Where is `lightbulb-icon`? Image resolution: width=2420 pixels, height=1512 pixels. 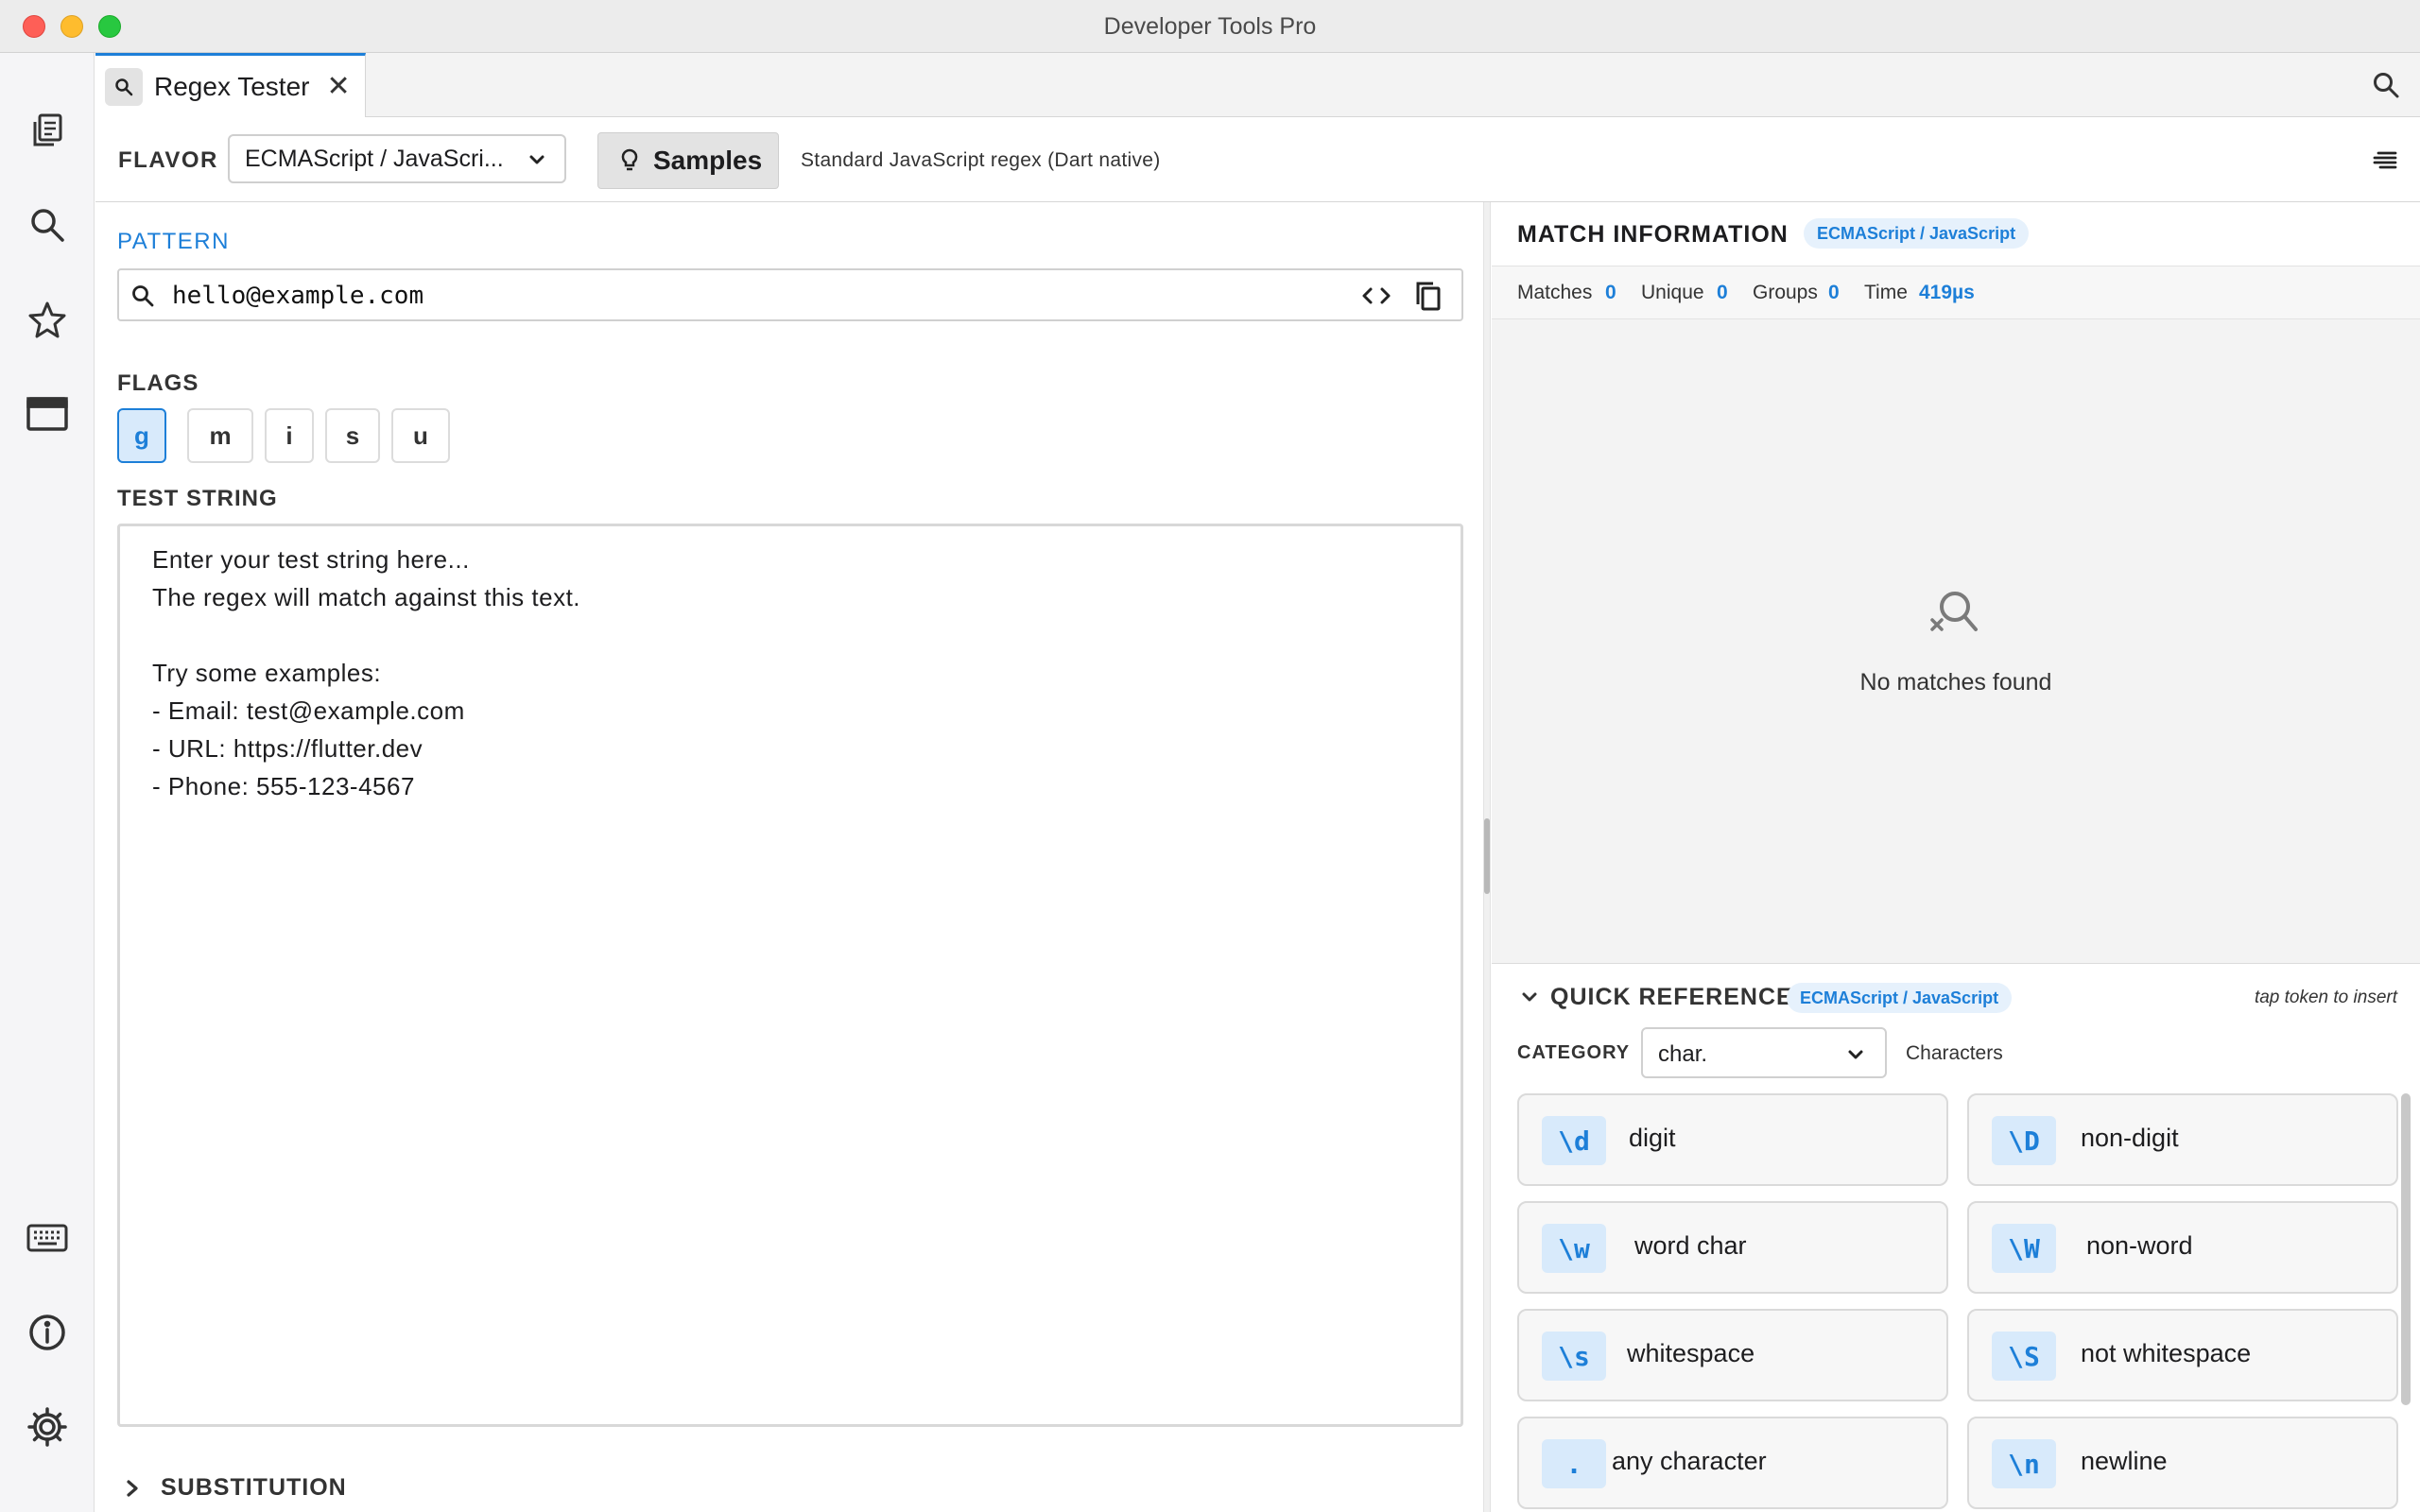 lightbulb-icon is located at coordinates (629, 160).